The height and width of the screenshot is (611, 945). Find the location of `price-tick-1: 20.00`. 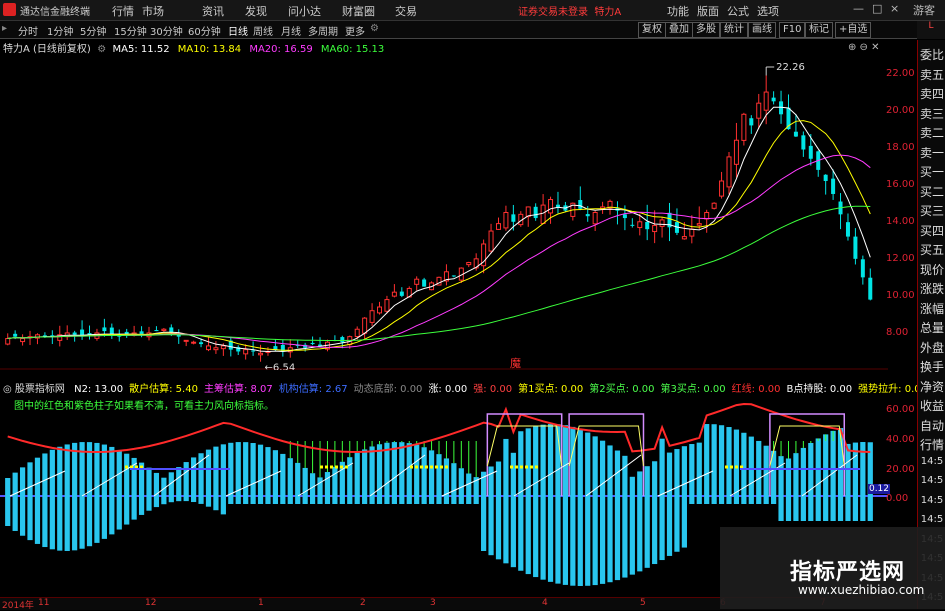

price-tick-1: 20.00 is located at coordinates (900, 110).